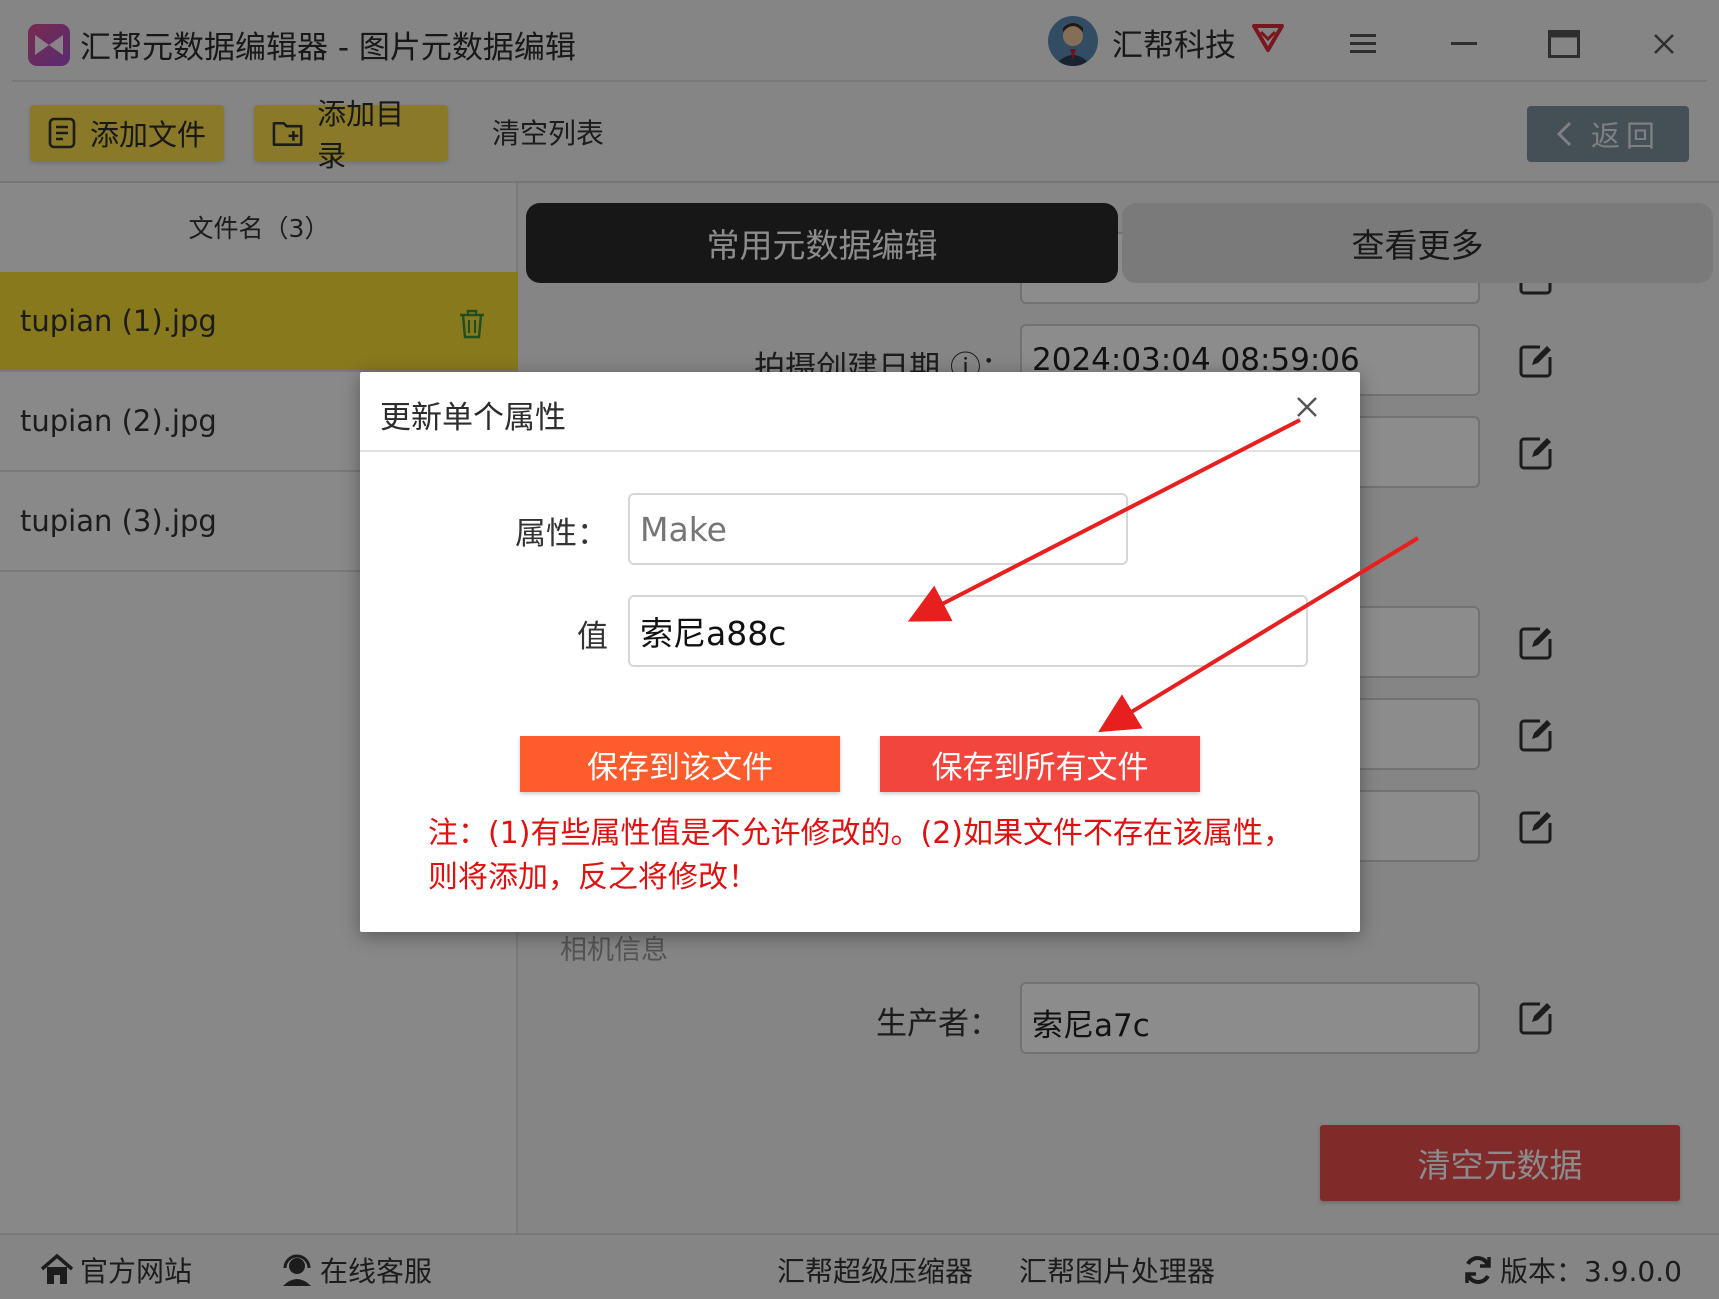  I want to click on save-to-this-file-button: 保存到该文件, so click(680, 764).